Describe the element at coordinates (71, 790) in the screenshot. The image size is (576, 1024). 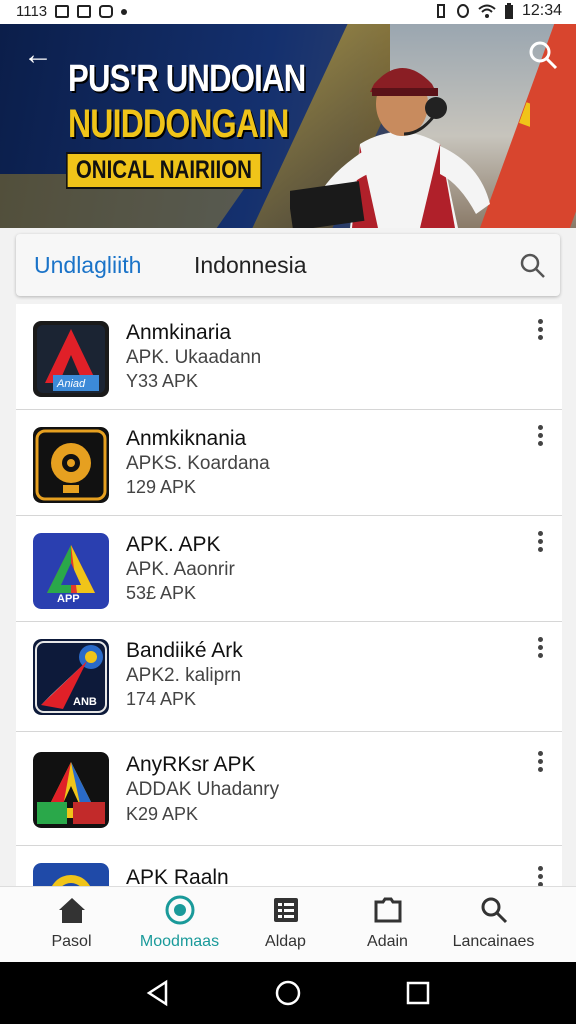
I see `colorful-a-icon` at that location.